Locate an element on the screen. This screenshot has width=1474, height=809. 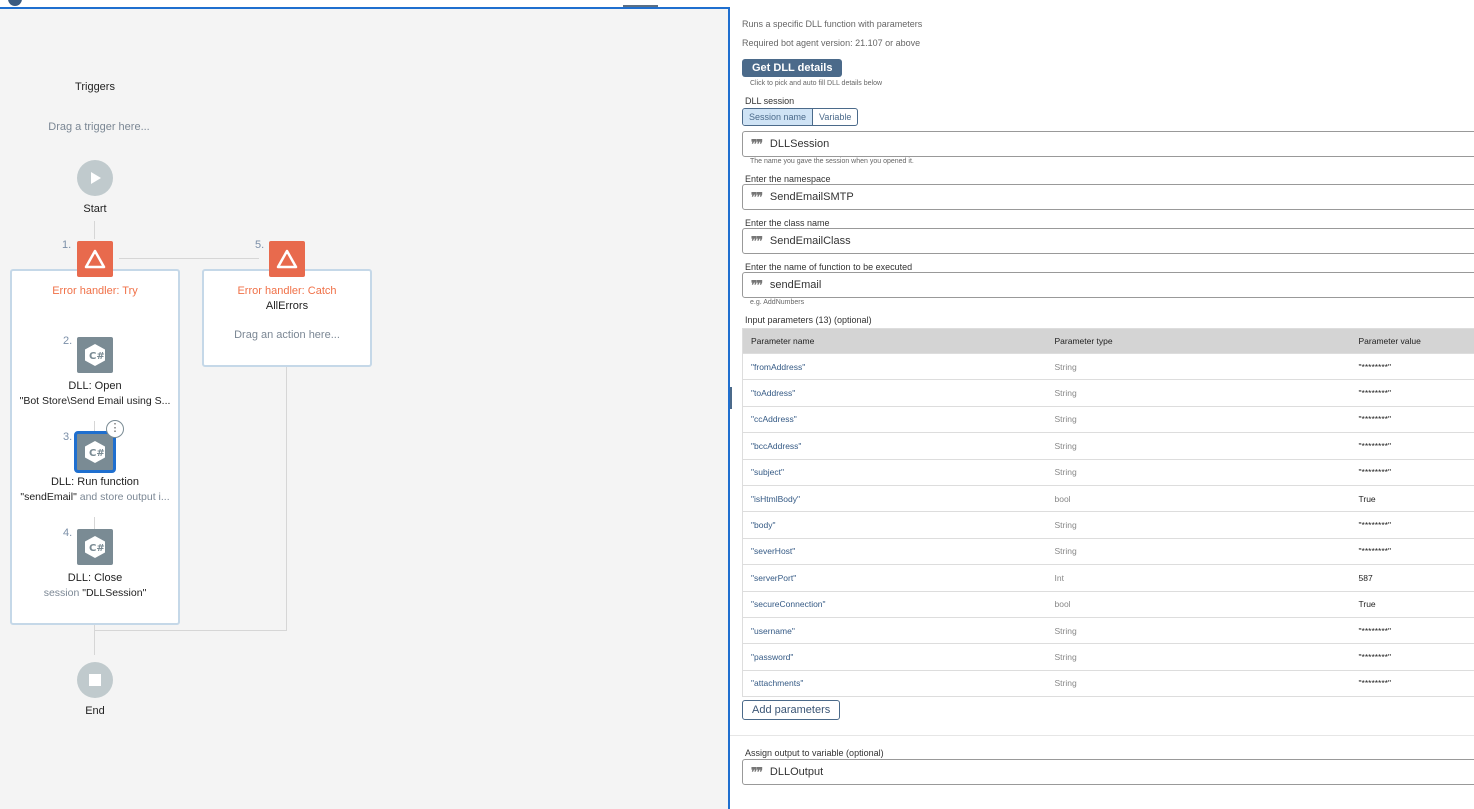
table-row: "secureConnection" bool True is located at coordinates (1108, 604).